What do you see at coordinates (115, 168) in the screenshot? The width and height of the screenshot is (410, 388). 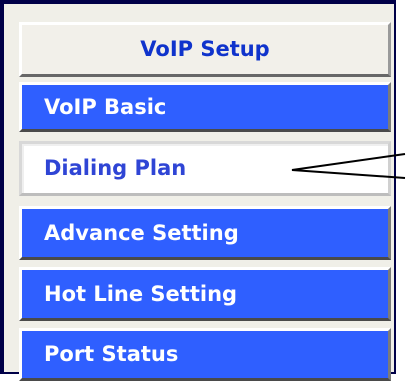 I see `dialing-plan-label: Dialing Plan` at bounding box center [115, 168].